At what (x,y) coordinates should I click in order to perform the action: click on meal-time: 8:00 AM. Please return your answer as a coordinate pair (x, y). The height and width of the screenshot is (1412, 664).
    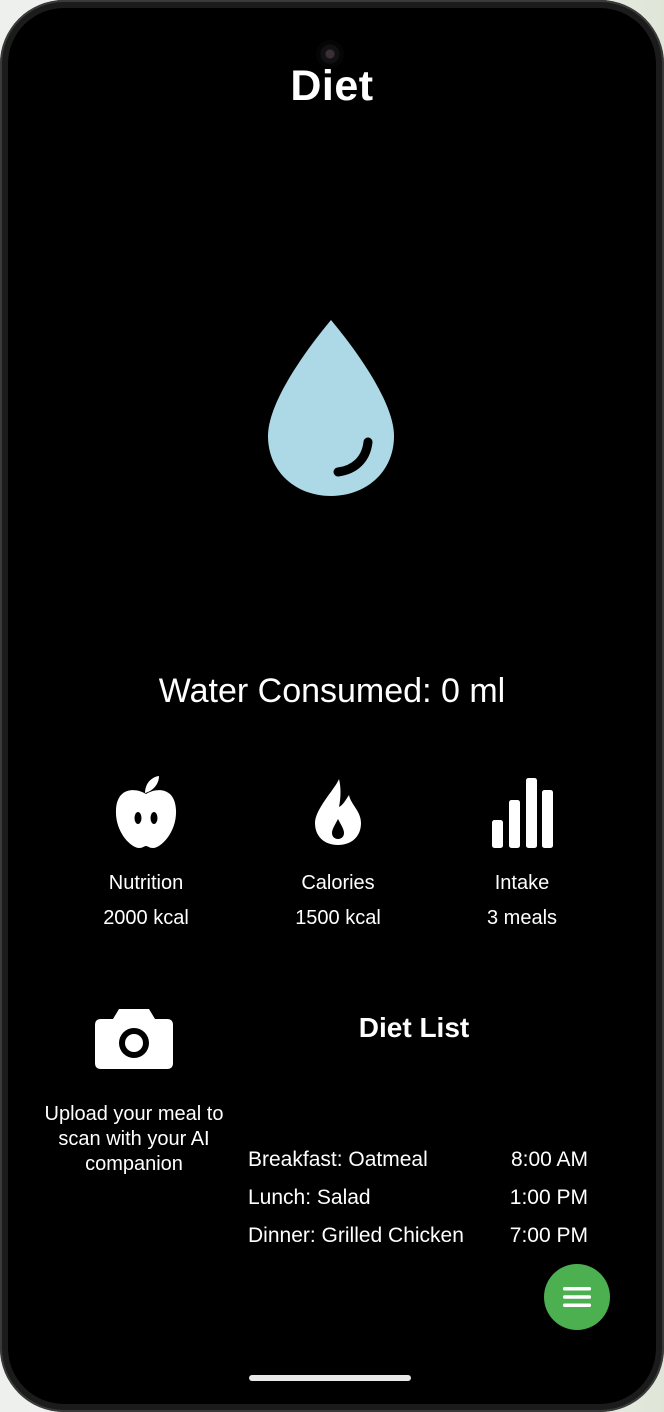
    Looking at the image, I should click on (549, 1159).